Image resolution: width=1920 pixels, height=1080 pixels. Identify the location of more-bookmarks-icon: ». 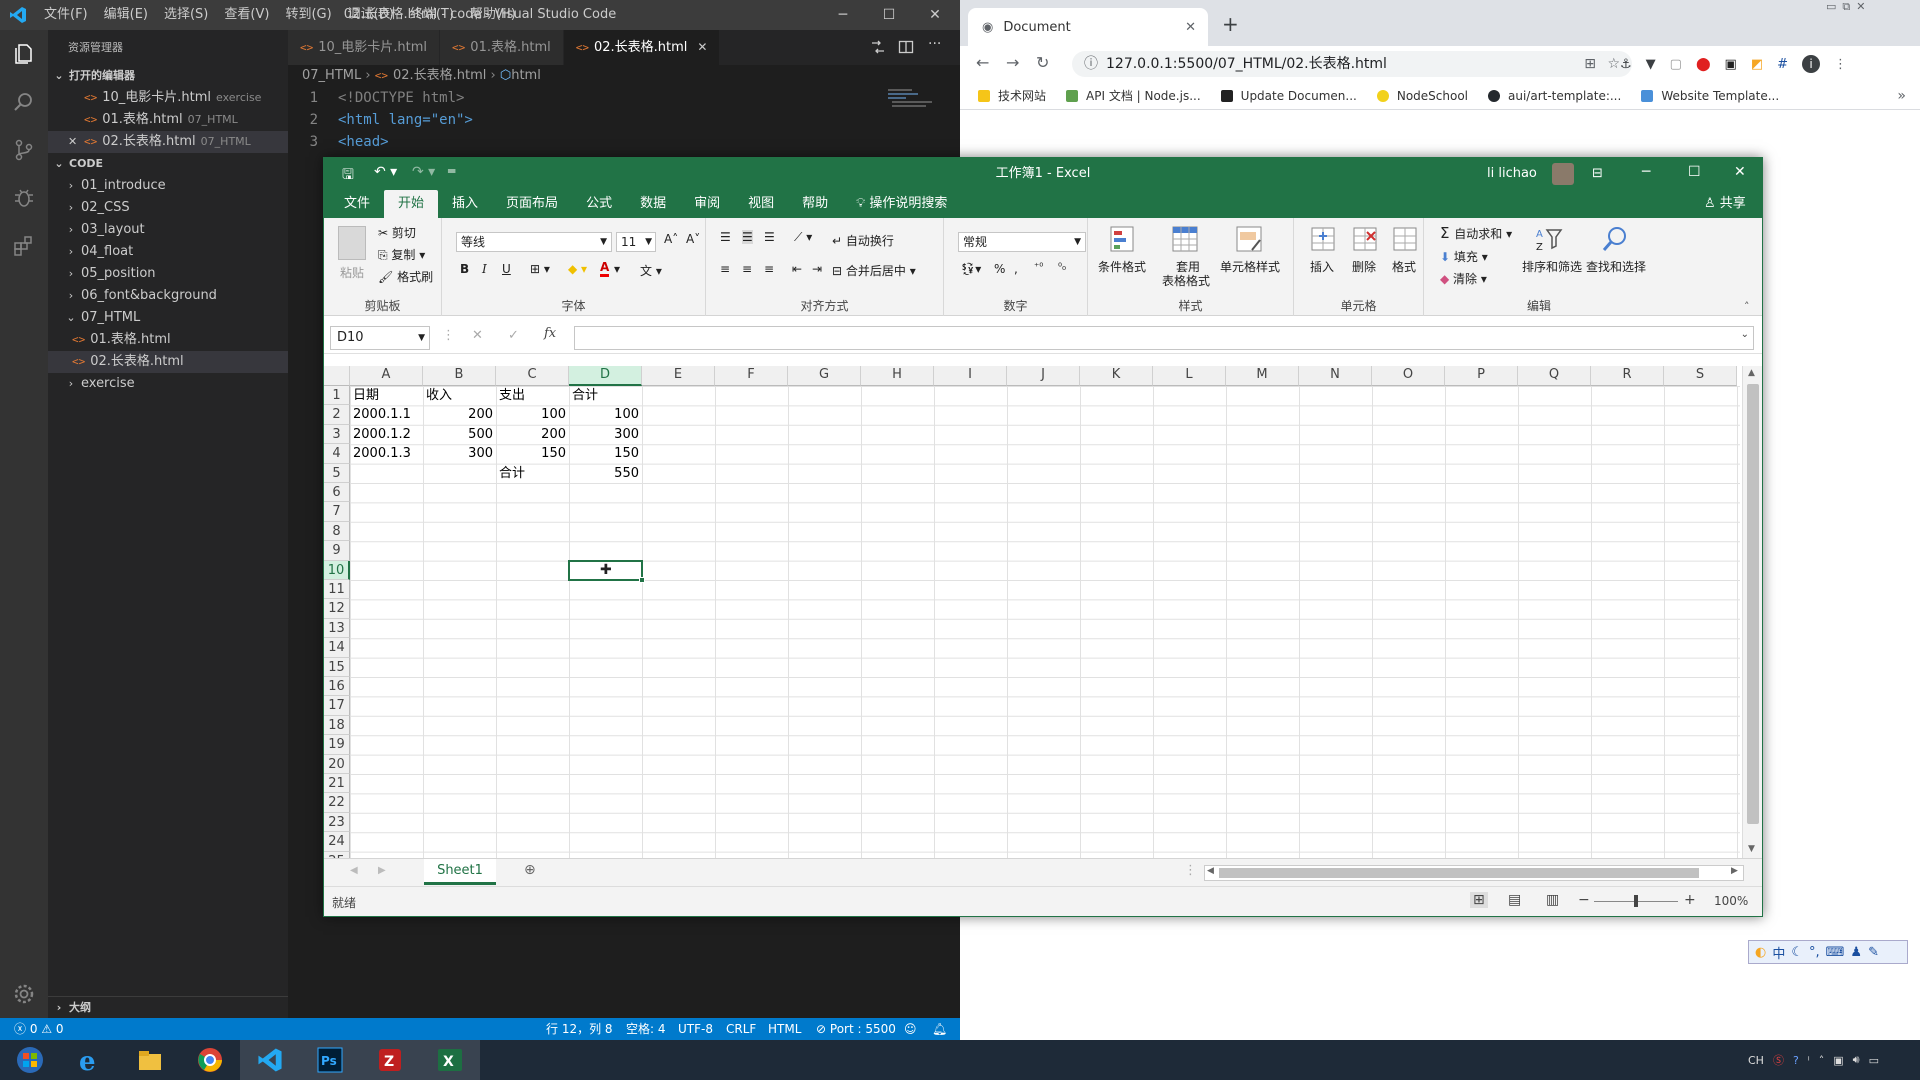
(1901, 96).